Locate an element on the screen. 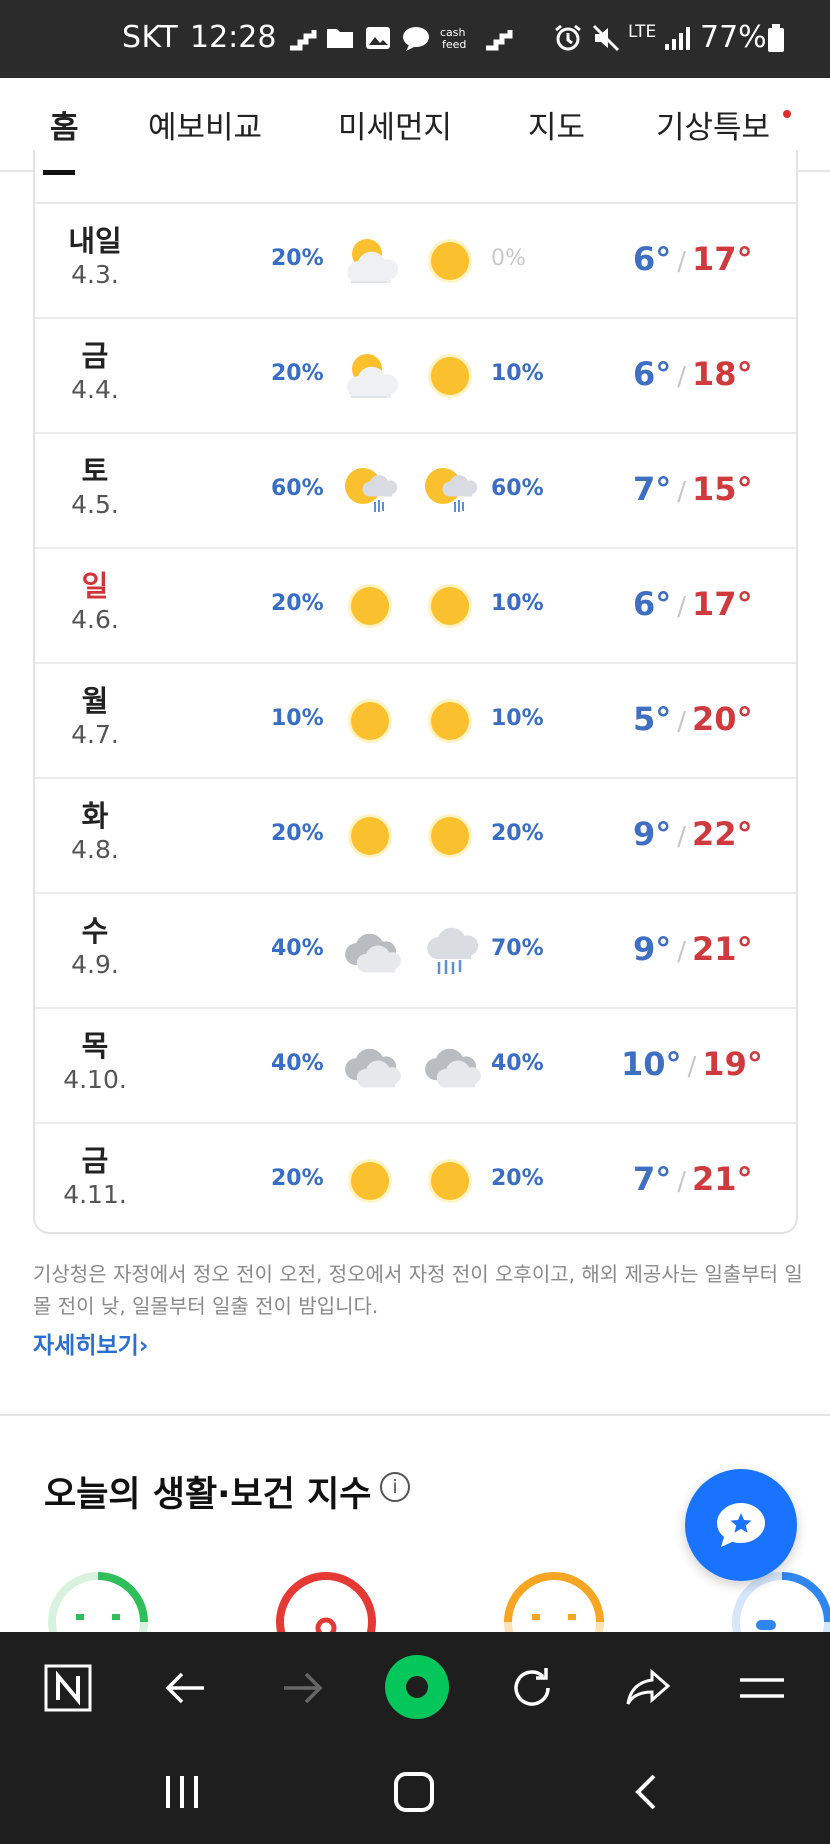 The image size is (830, 1844). forecast-date: 4.10. is located at coordinates (95, 1079).